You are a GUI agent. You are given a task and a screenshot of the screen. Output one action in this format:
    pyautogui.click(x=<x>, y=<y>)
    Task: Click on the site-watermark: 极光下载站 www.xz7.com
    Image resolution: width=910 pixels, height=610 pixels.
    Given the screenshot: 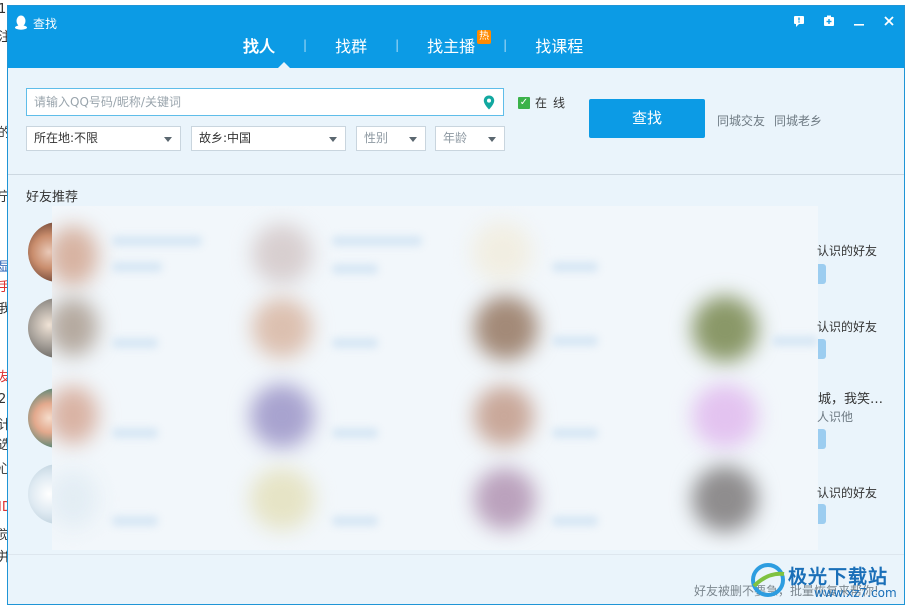 What is the action you would take?
    pyautogui.click(x=826, y=580)
    